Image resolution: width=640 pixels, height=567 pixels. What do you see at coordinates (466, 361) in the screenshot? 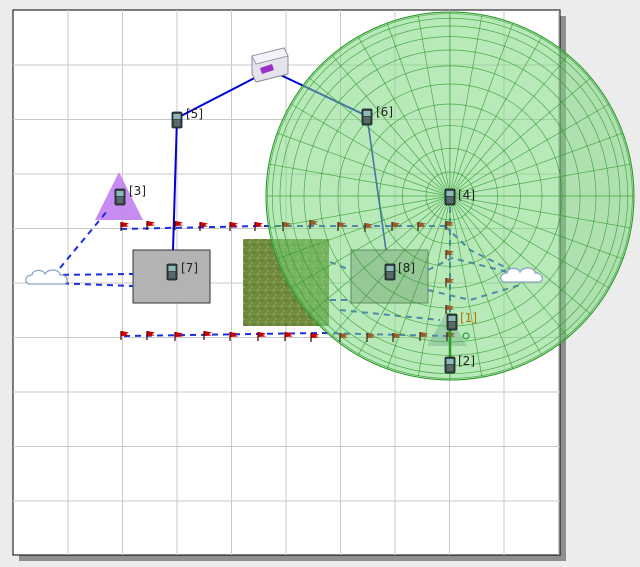
I see `node-2-label: [2]` at bounding box center [466, 361].